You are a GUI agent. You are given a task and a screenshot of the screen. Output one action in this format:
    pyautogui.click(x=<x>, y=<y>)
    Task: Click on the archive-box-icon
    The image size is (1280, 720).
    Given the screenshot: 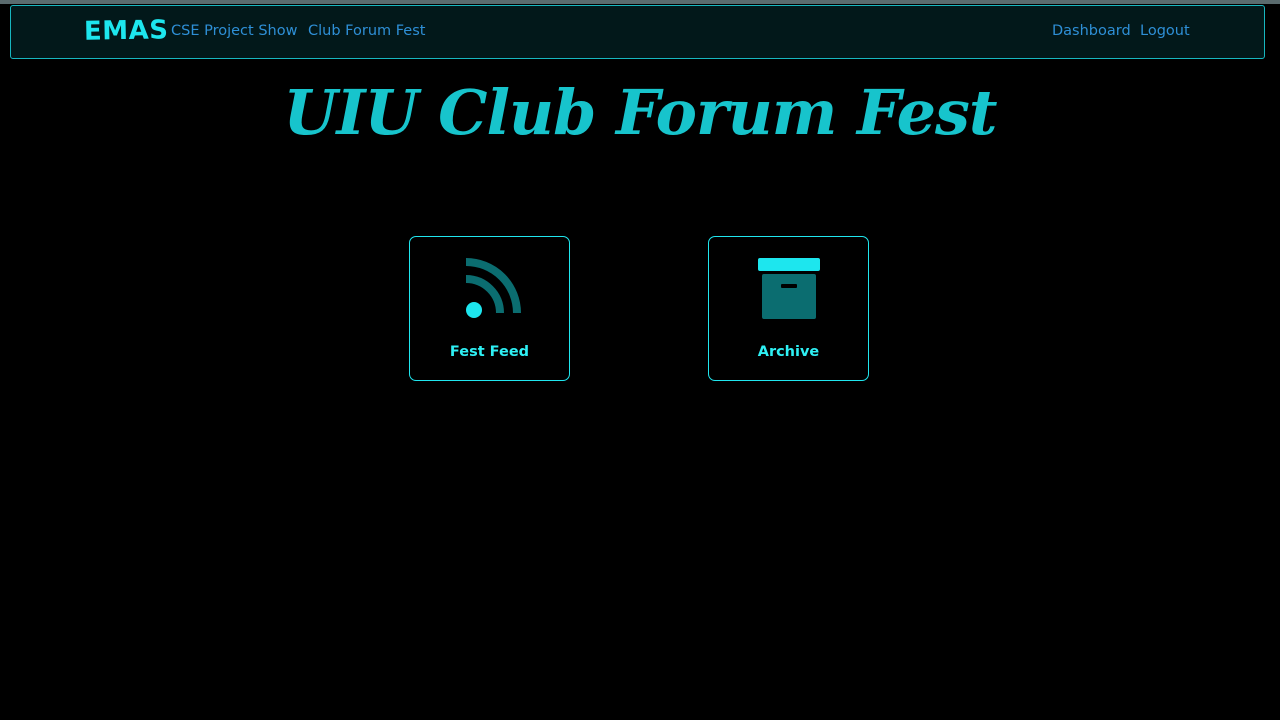 What is the action you would take?
    pyautogui.click(x=788, y=288)
    